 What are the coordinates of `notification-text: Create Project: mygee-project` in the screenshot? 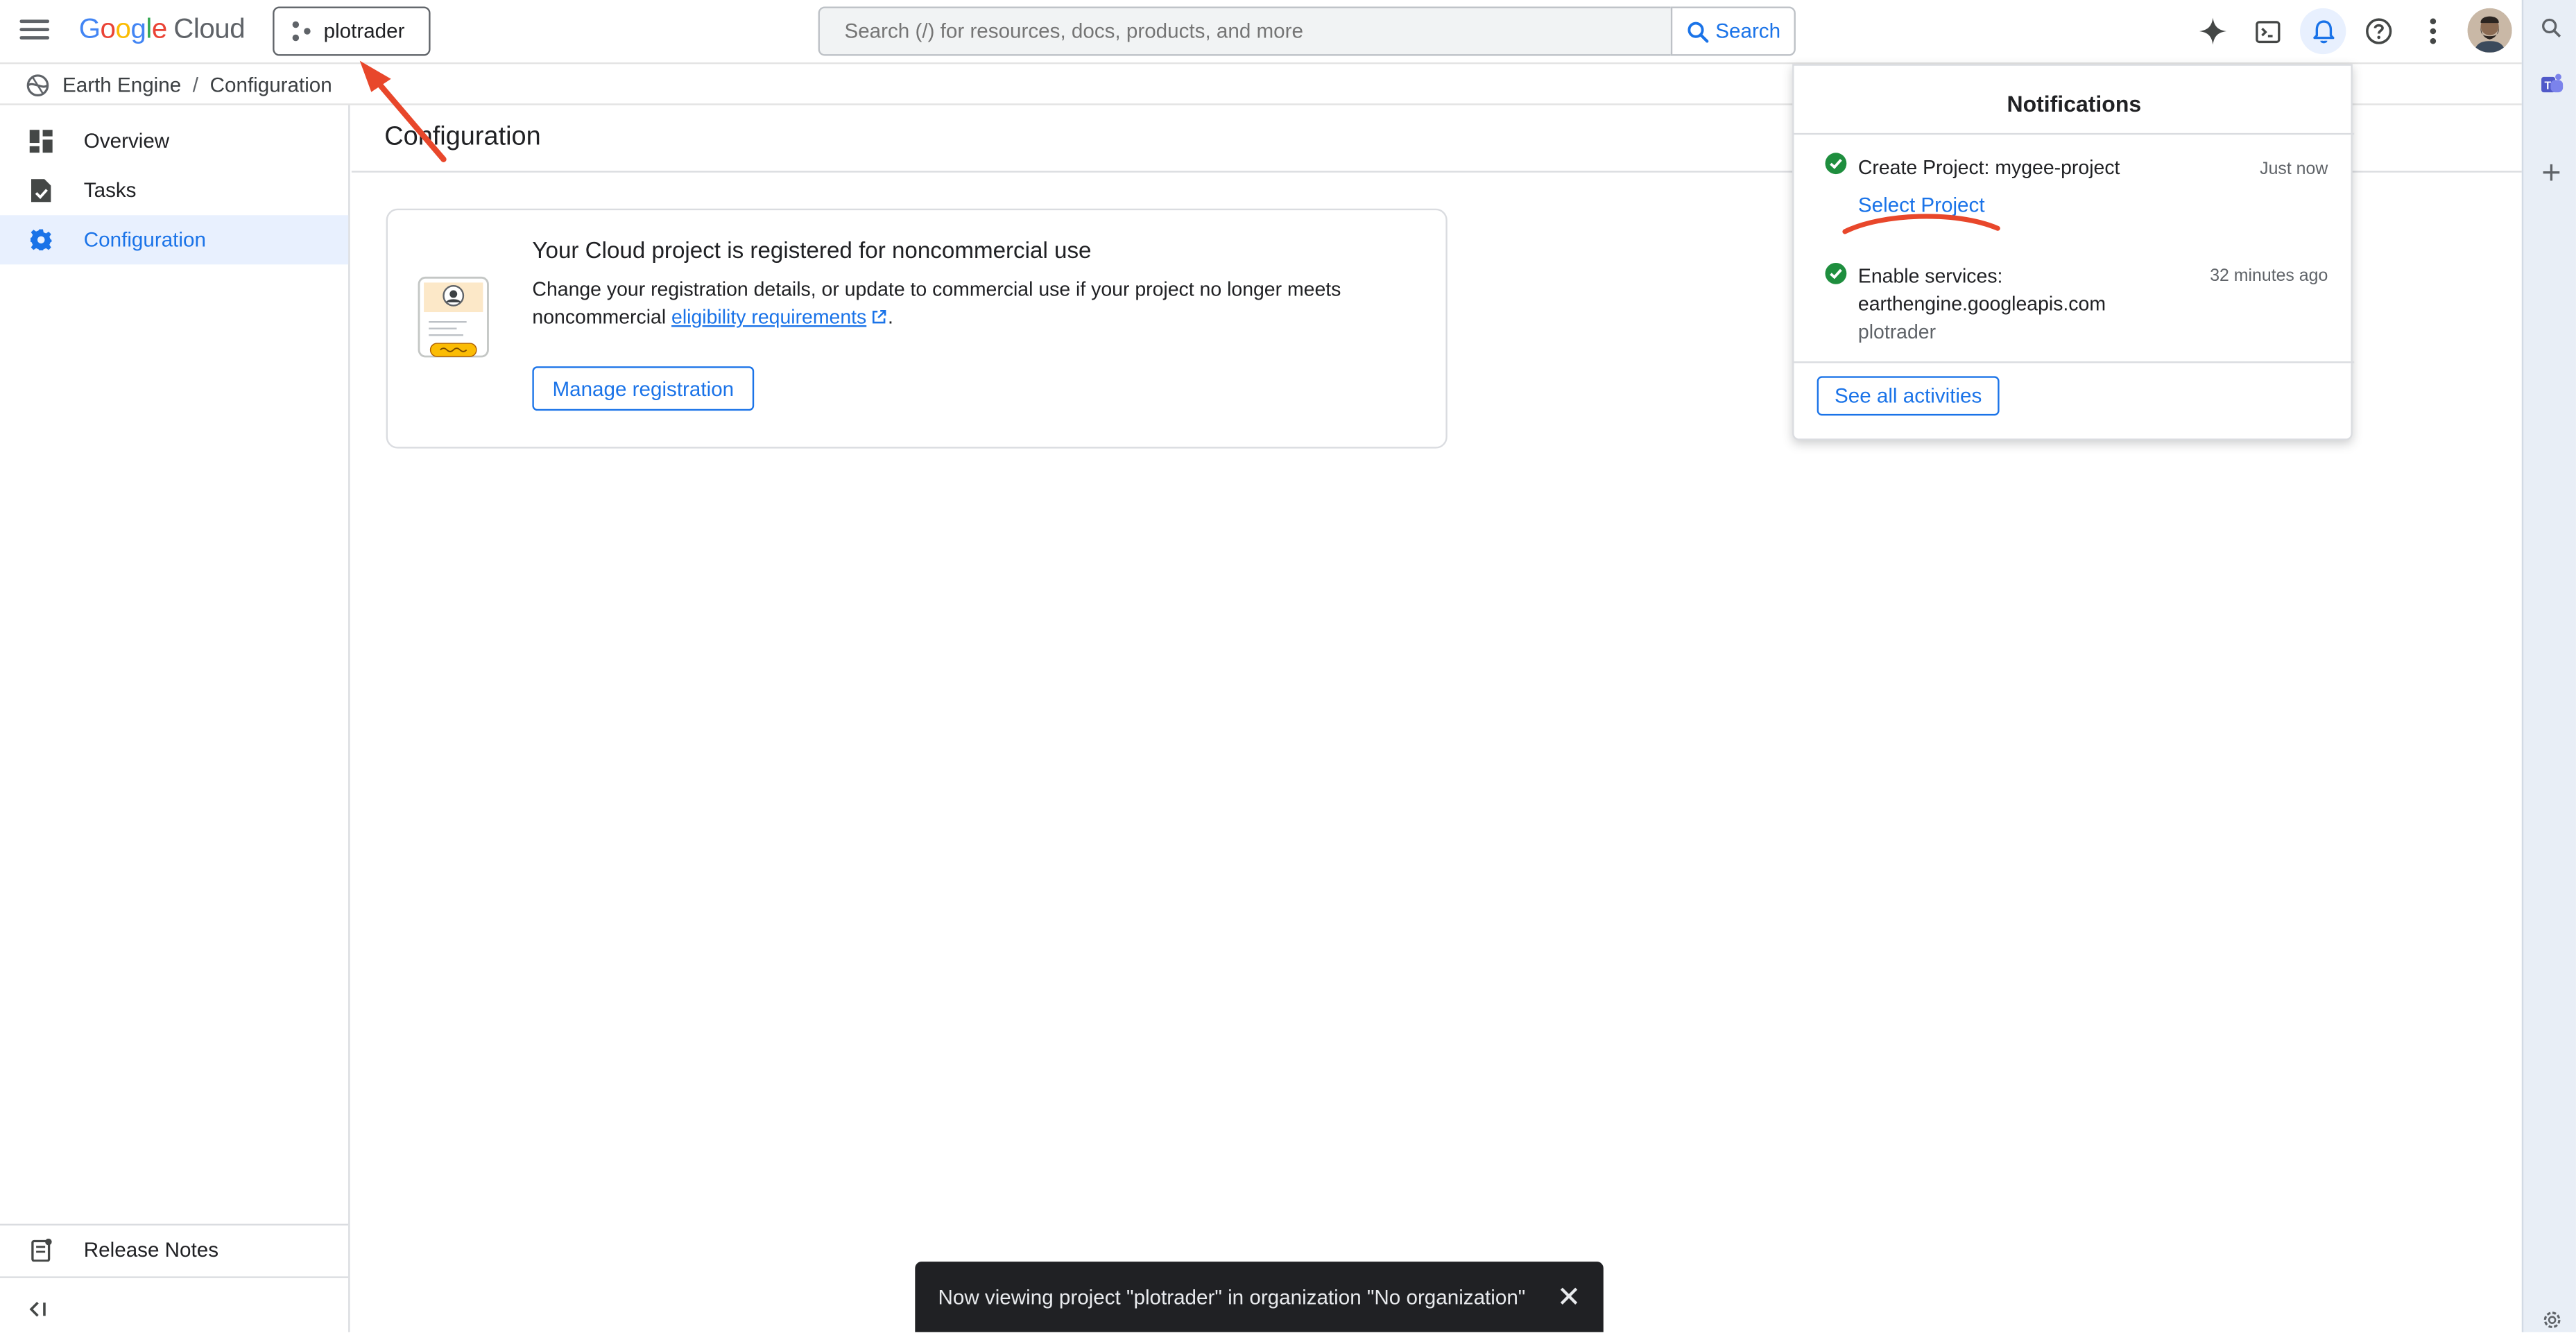 It's located at (1988, 168).